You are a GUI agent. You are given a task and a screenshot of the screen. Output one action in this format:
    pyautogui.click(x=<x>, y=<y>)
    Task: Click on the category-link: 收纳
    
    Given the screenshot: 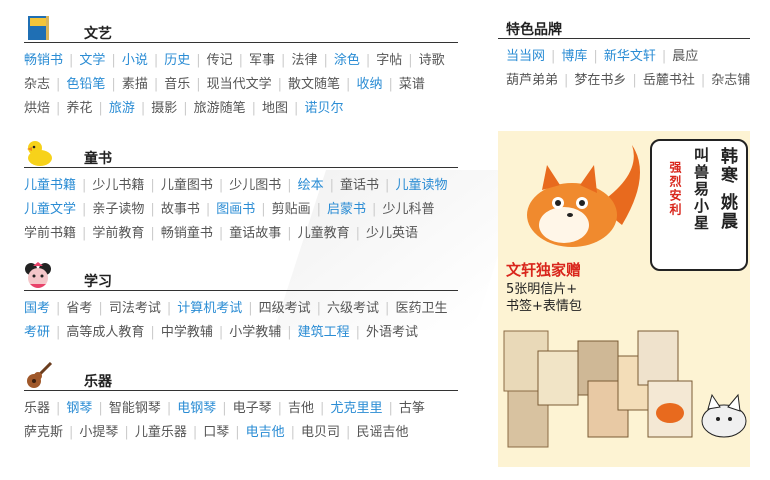 What is the action you would take?
    pyautogui.click(x=369, y=84)
    